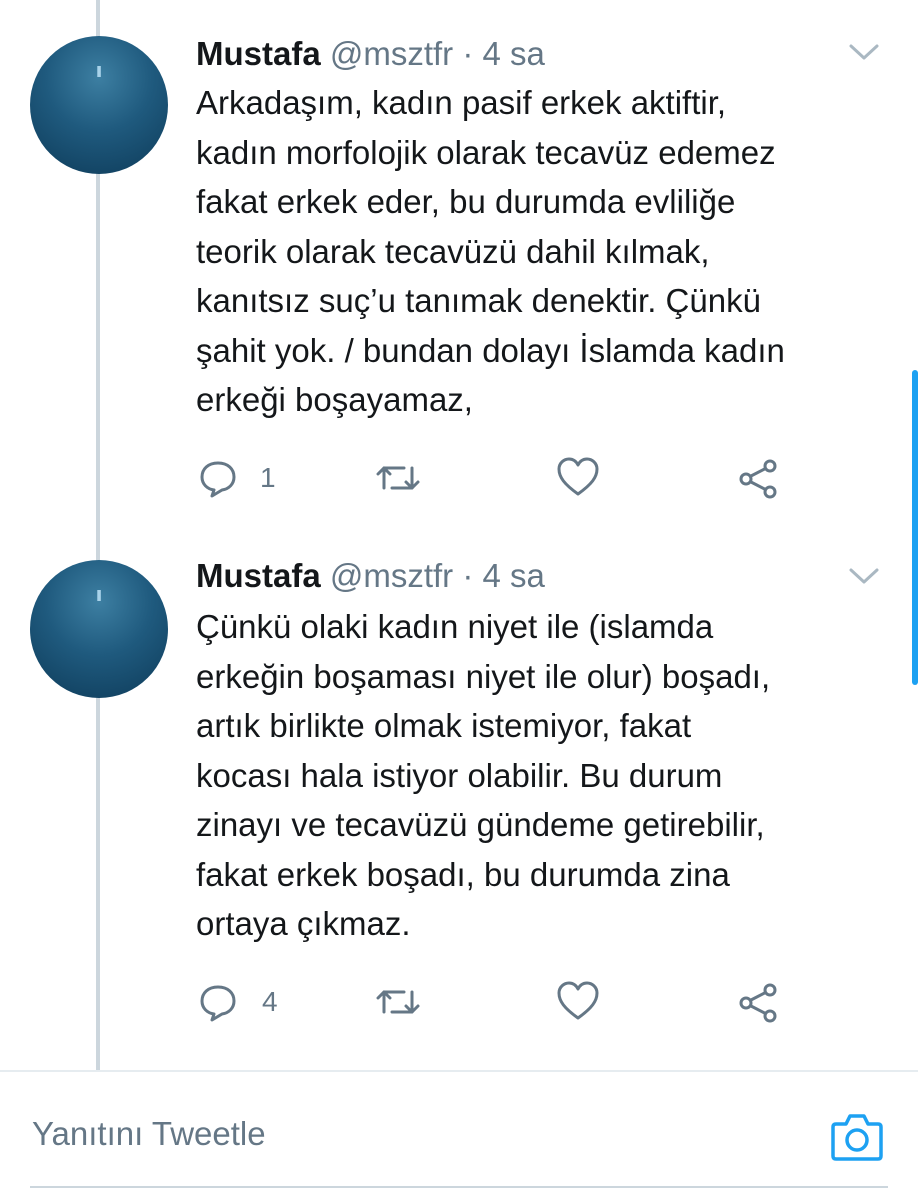 The width and height of the screenshot is (918, 1200). I want to click on tweet-text-line: zinayı ve tecavüzü gündeme getirebilir,, so click(480, 824).